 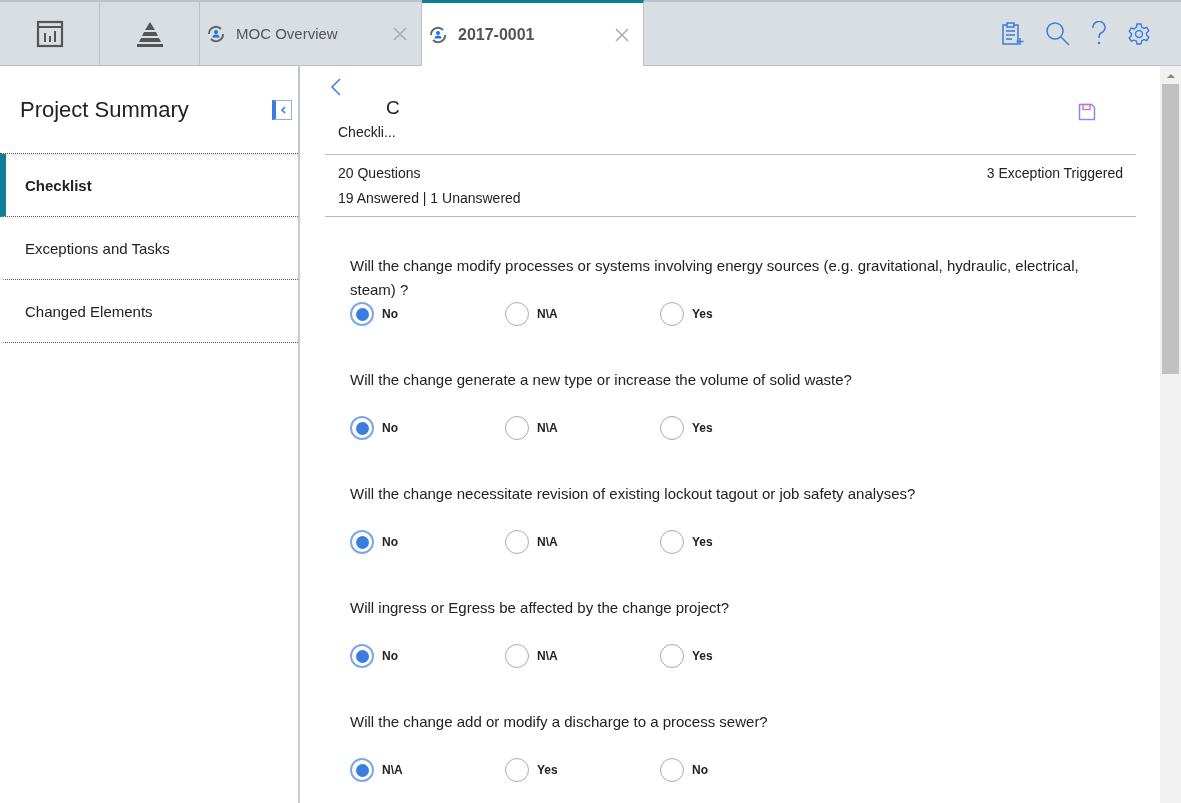 What do you see at coordinates (393, 108) in the screenshot?
I see `page-title: C` at bounding box center [393, 108].